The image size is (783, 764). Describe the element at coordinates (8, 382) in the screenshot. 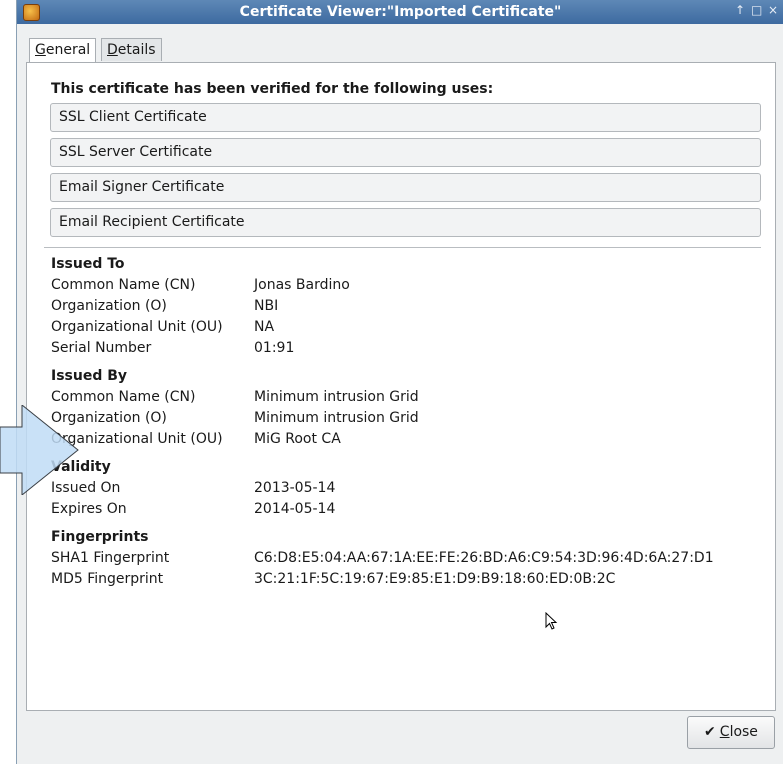

I see `desktop-background` at that location.